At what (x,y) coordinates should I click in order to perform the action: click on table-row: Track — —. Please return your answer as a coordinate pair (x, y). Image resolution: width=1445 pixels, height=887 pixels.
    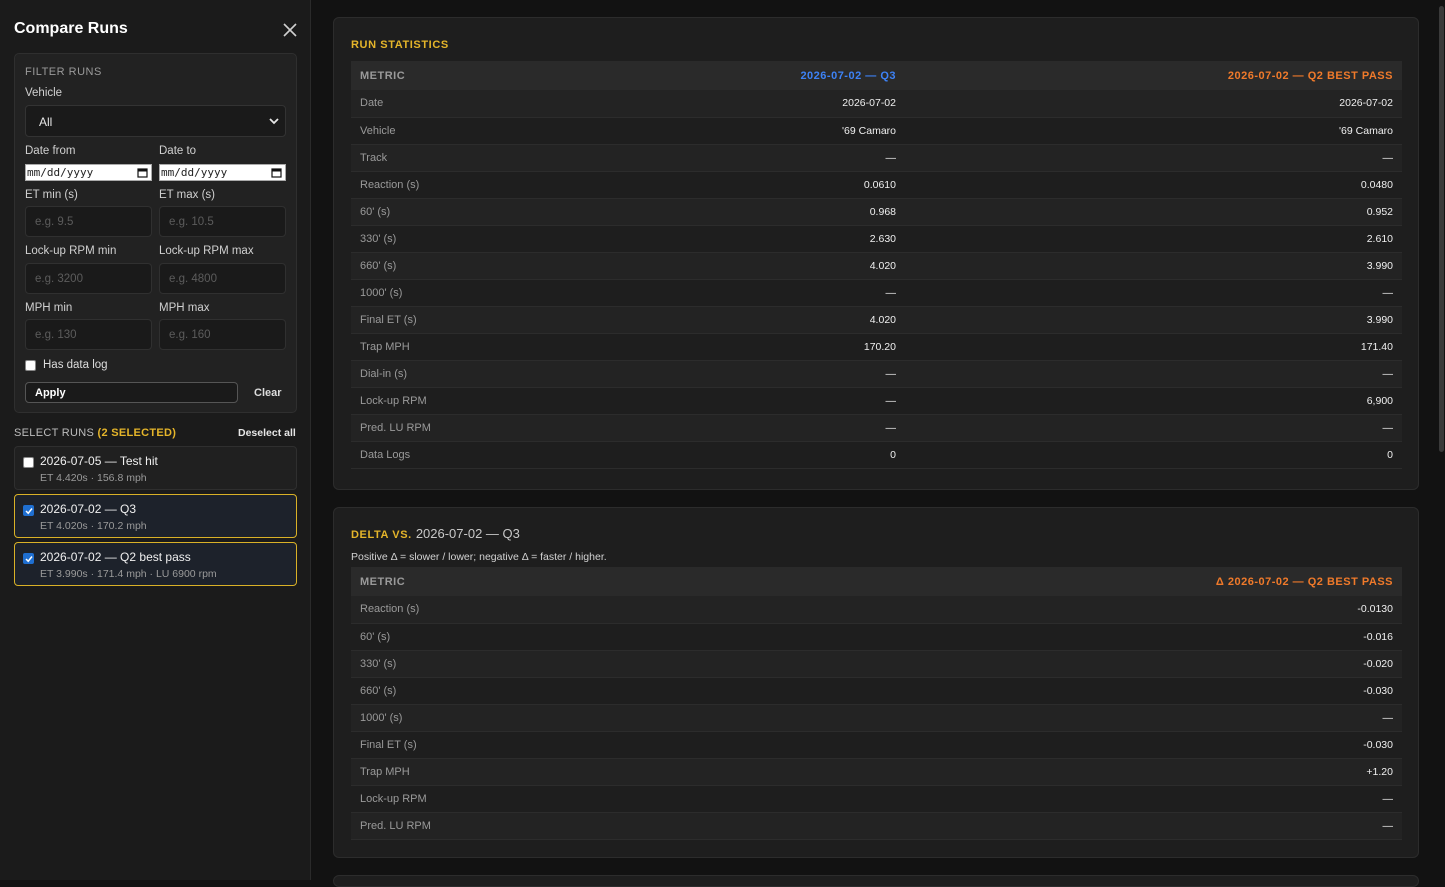
    Looking at the image, I should click on (876, 158).